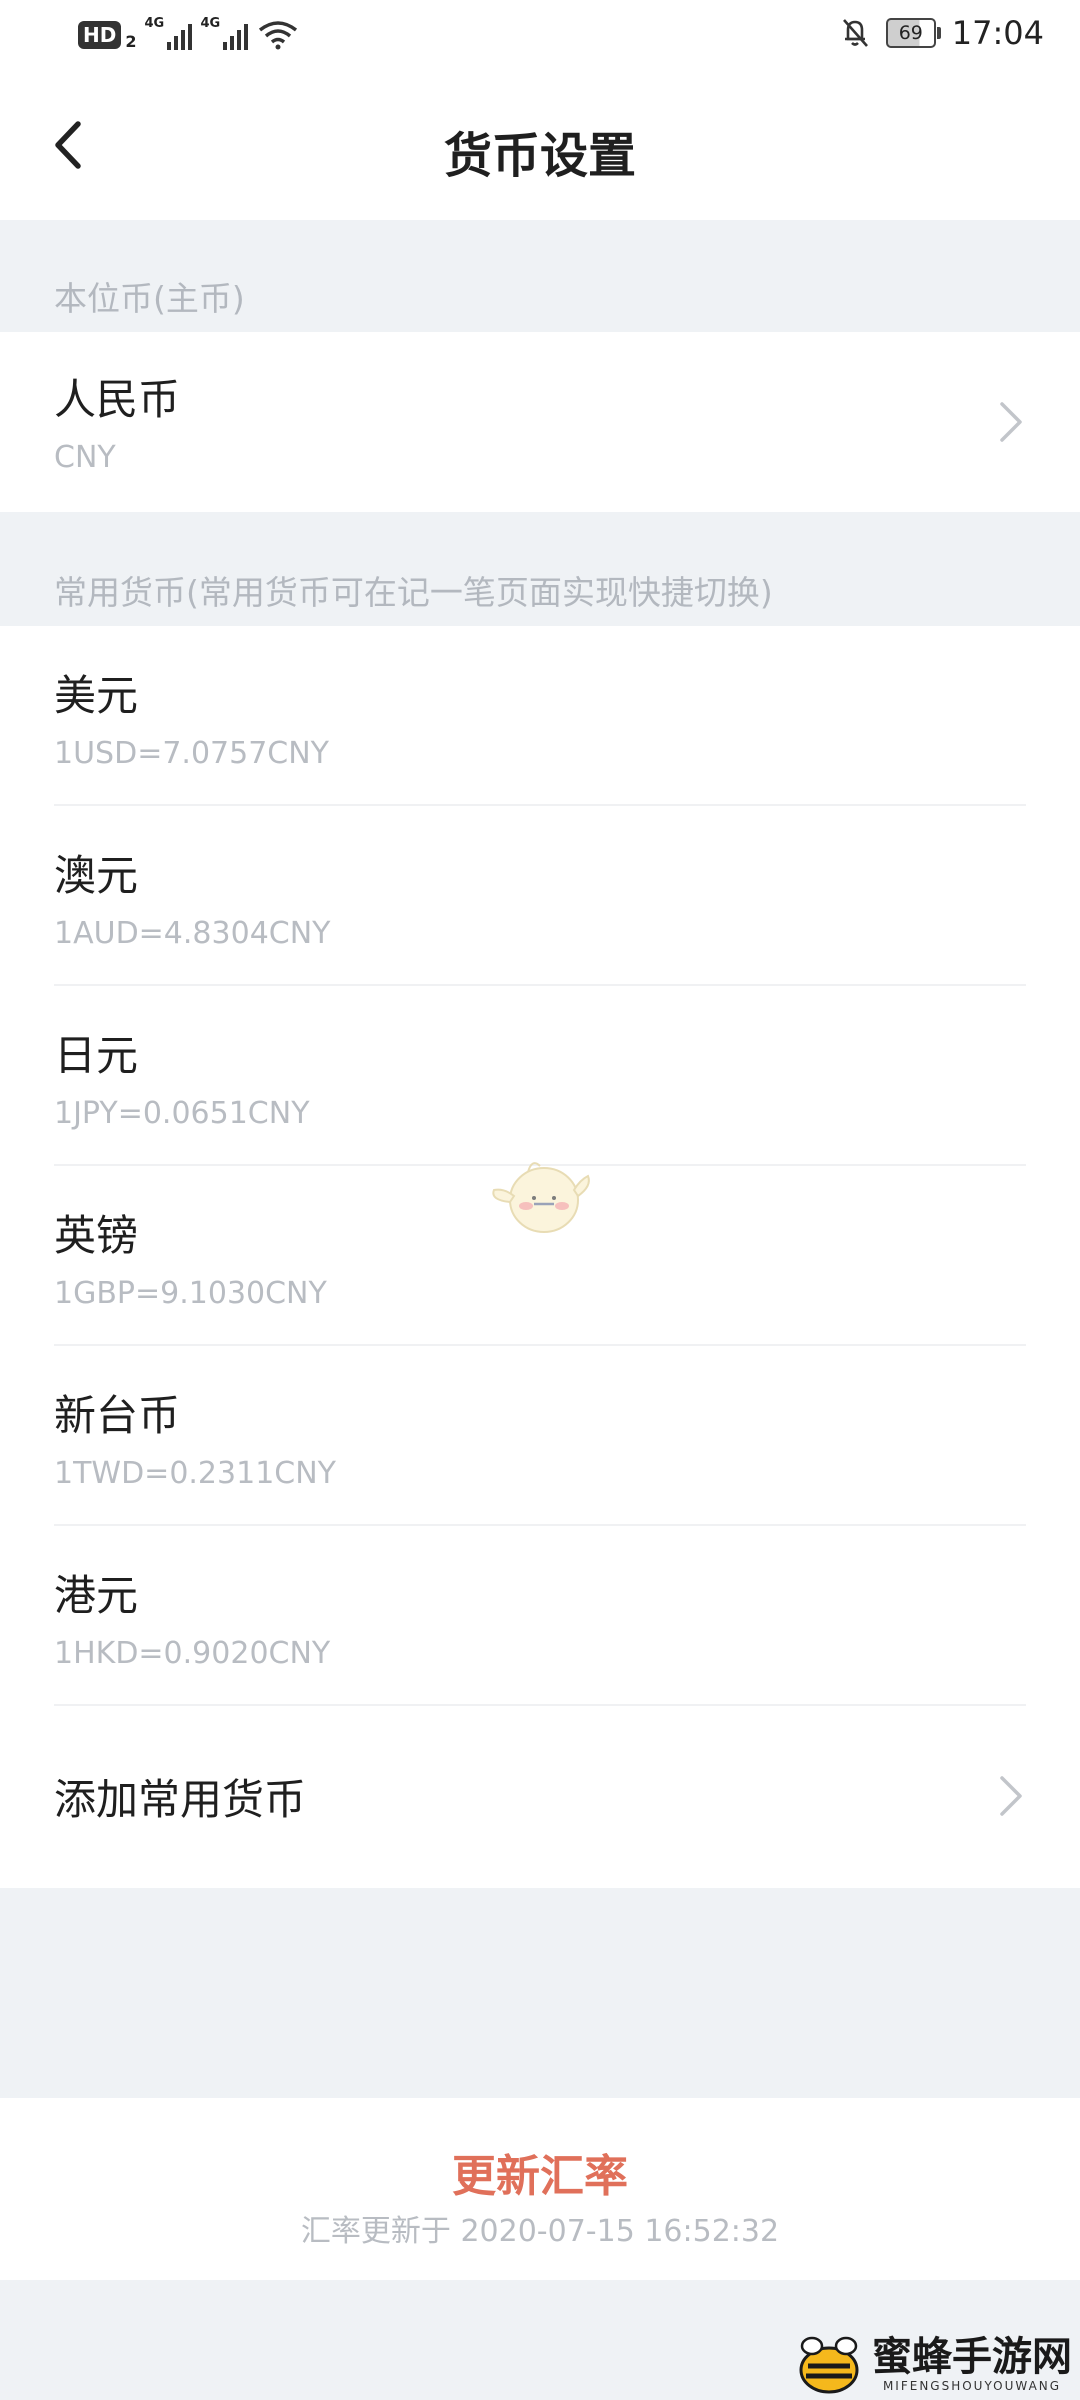 This screenshot has height=2400, width=1080. I want to click on rates-updated-time: 汇率更新于 2020-07-15 16:52:32, so click(540, 2231).